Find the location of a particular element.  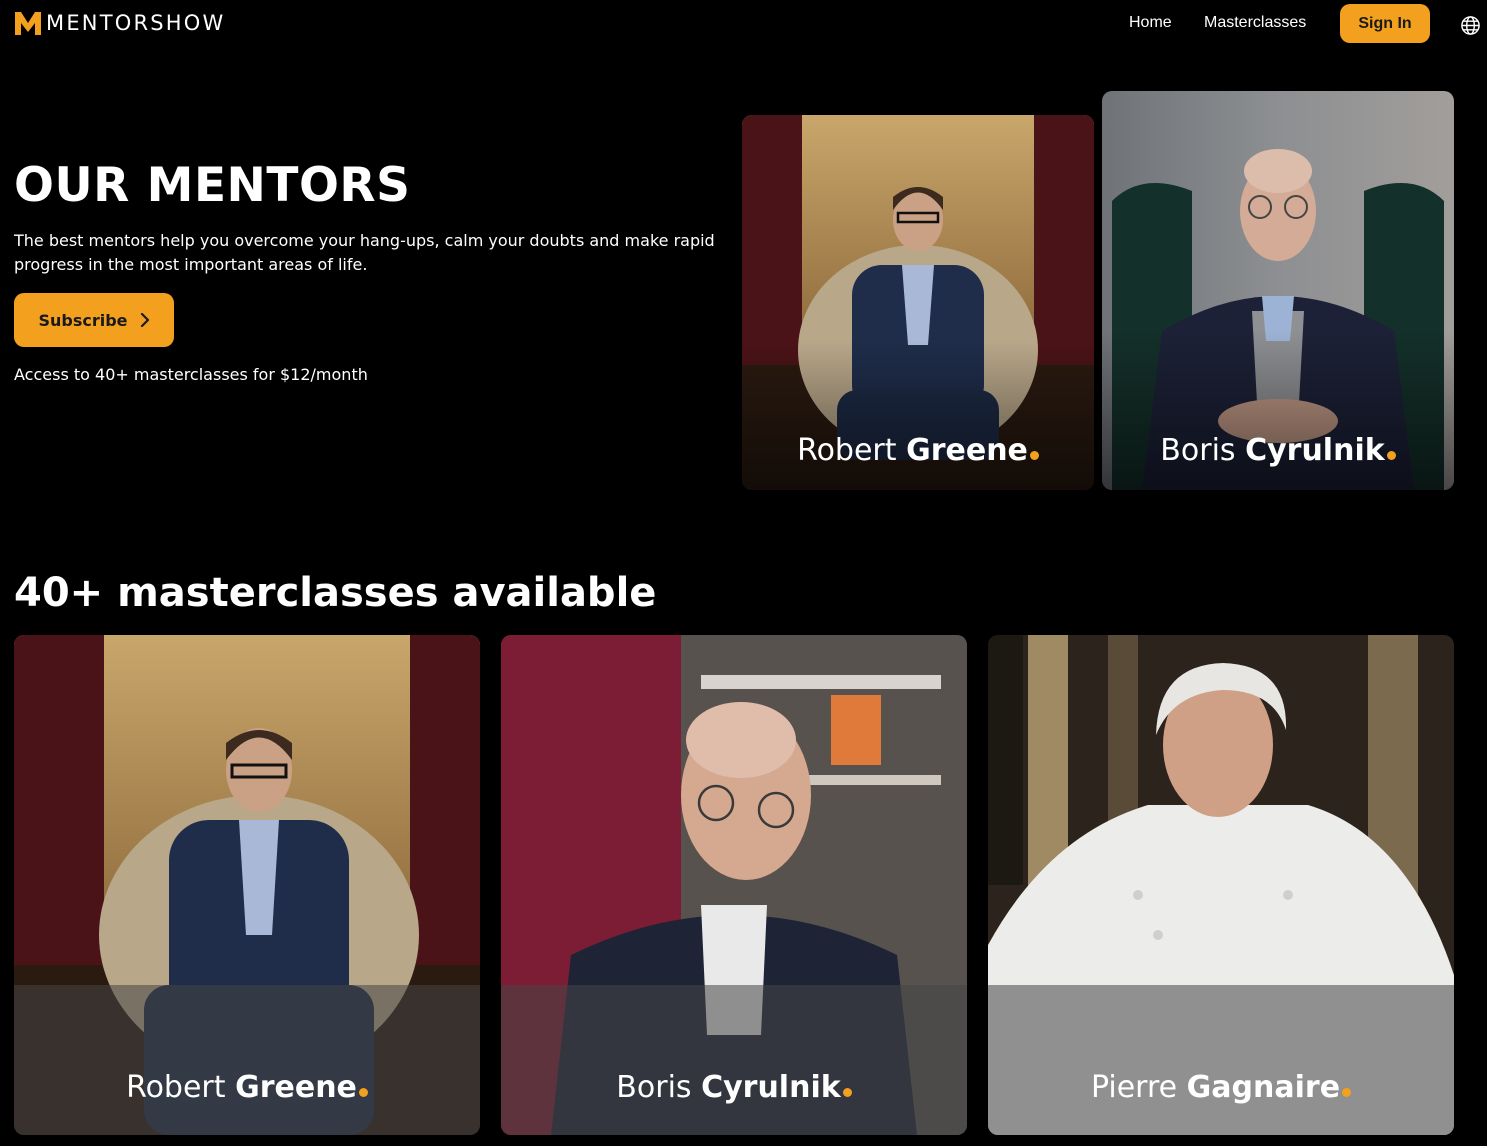

sign-in-button: Sign In is located at coordinates (1385, 23).